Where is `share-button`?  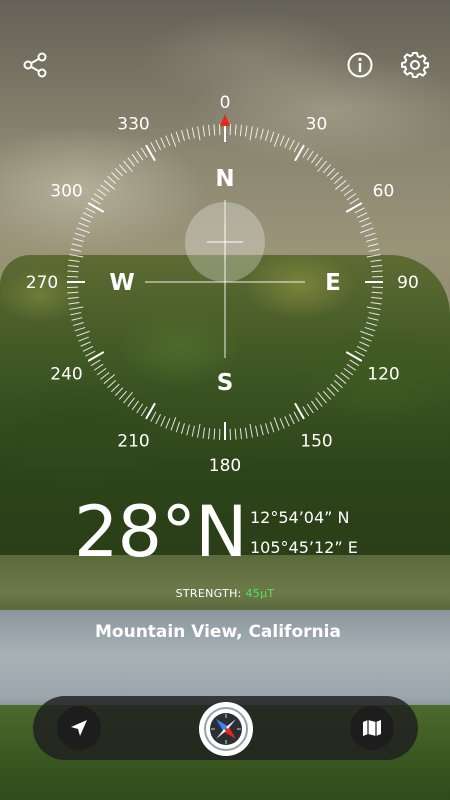 share-button is located at coordinates (35, 65).